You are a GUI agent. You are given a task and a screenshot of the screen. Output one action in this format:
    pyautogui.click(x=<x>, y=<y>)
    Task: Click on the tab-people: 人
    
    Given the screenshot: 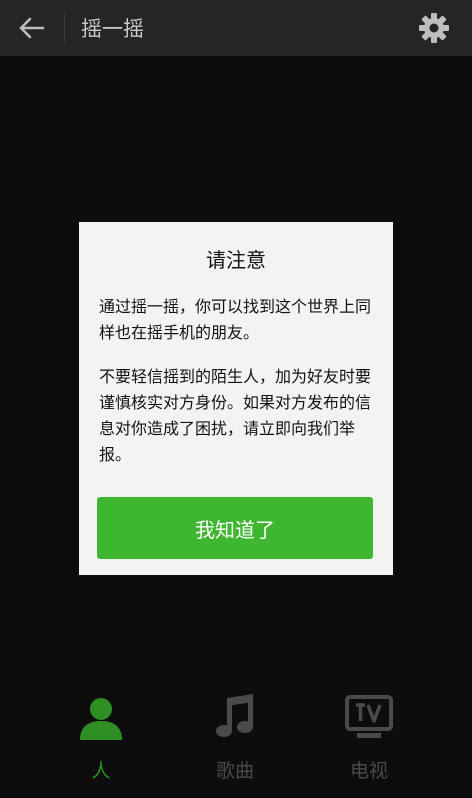 What is the action you would take?
    pyautogui.click(x=101, y=740)
    